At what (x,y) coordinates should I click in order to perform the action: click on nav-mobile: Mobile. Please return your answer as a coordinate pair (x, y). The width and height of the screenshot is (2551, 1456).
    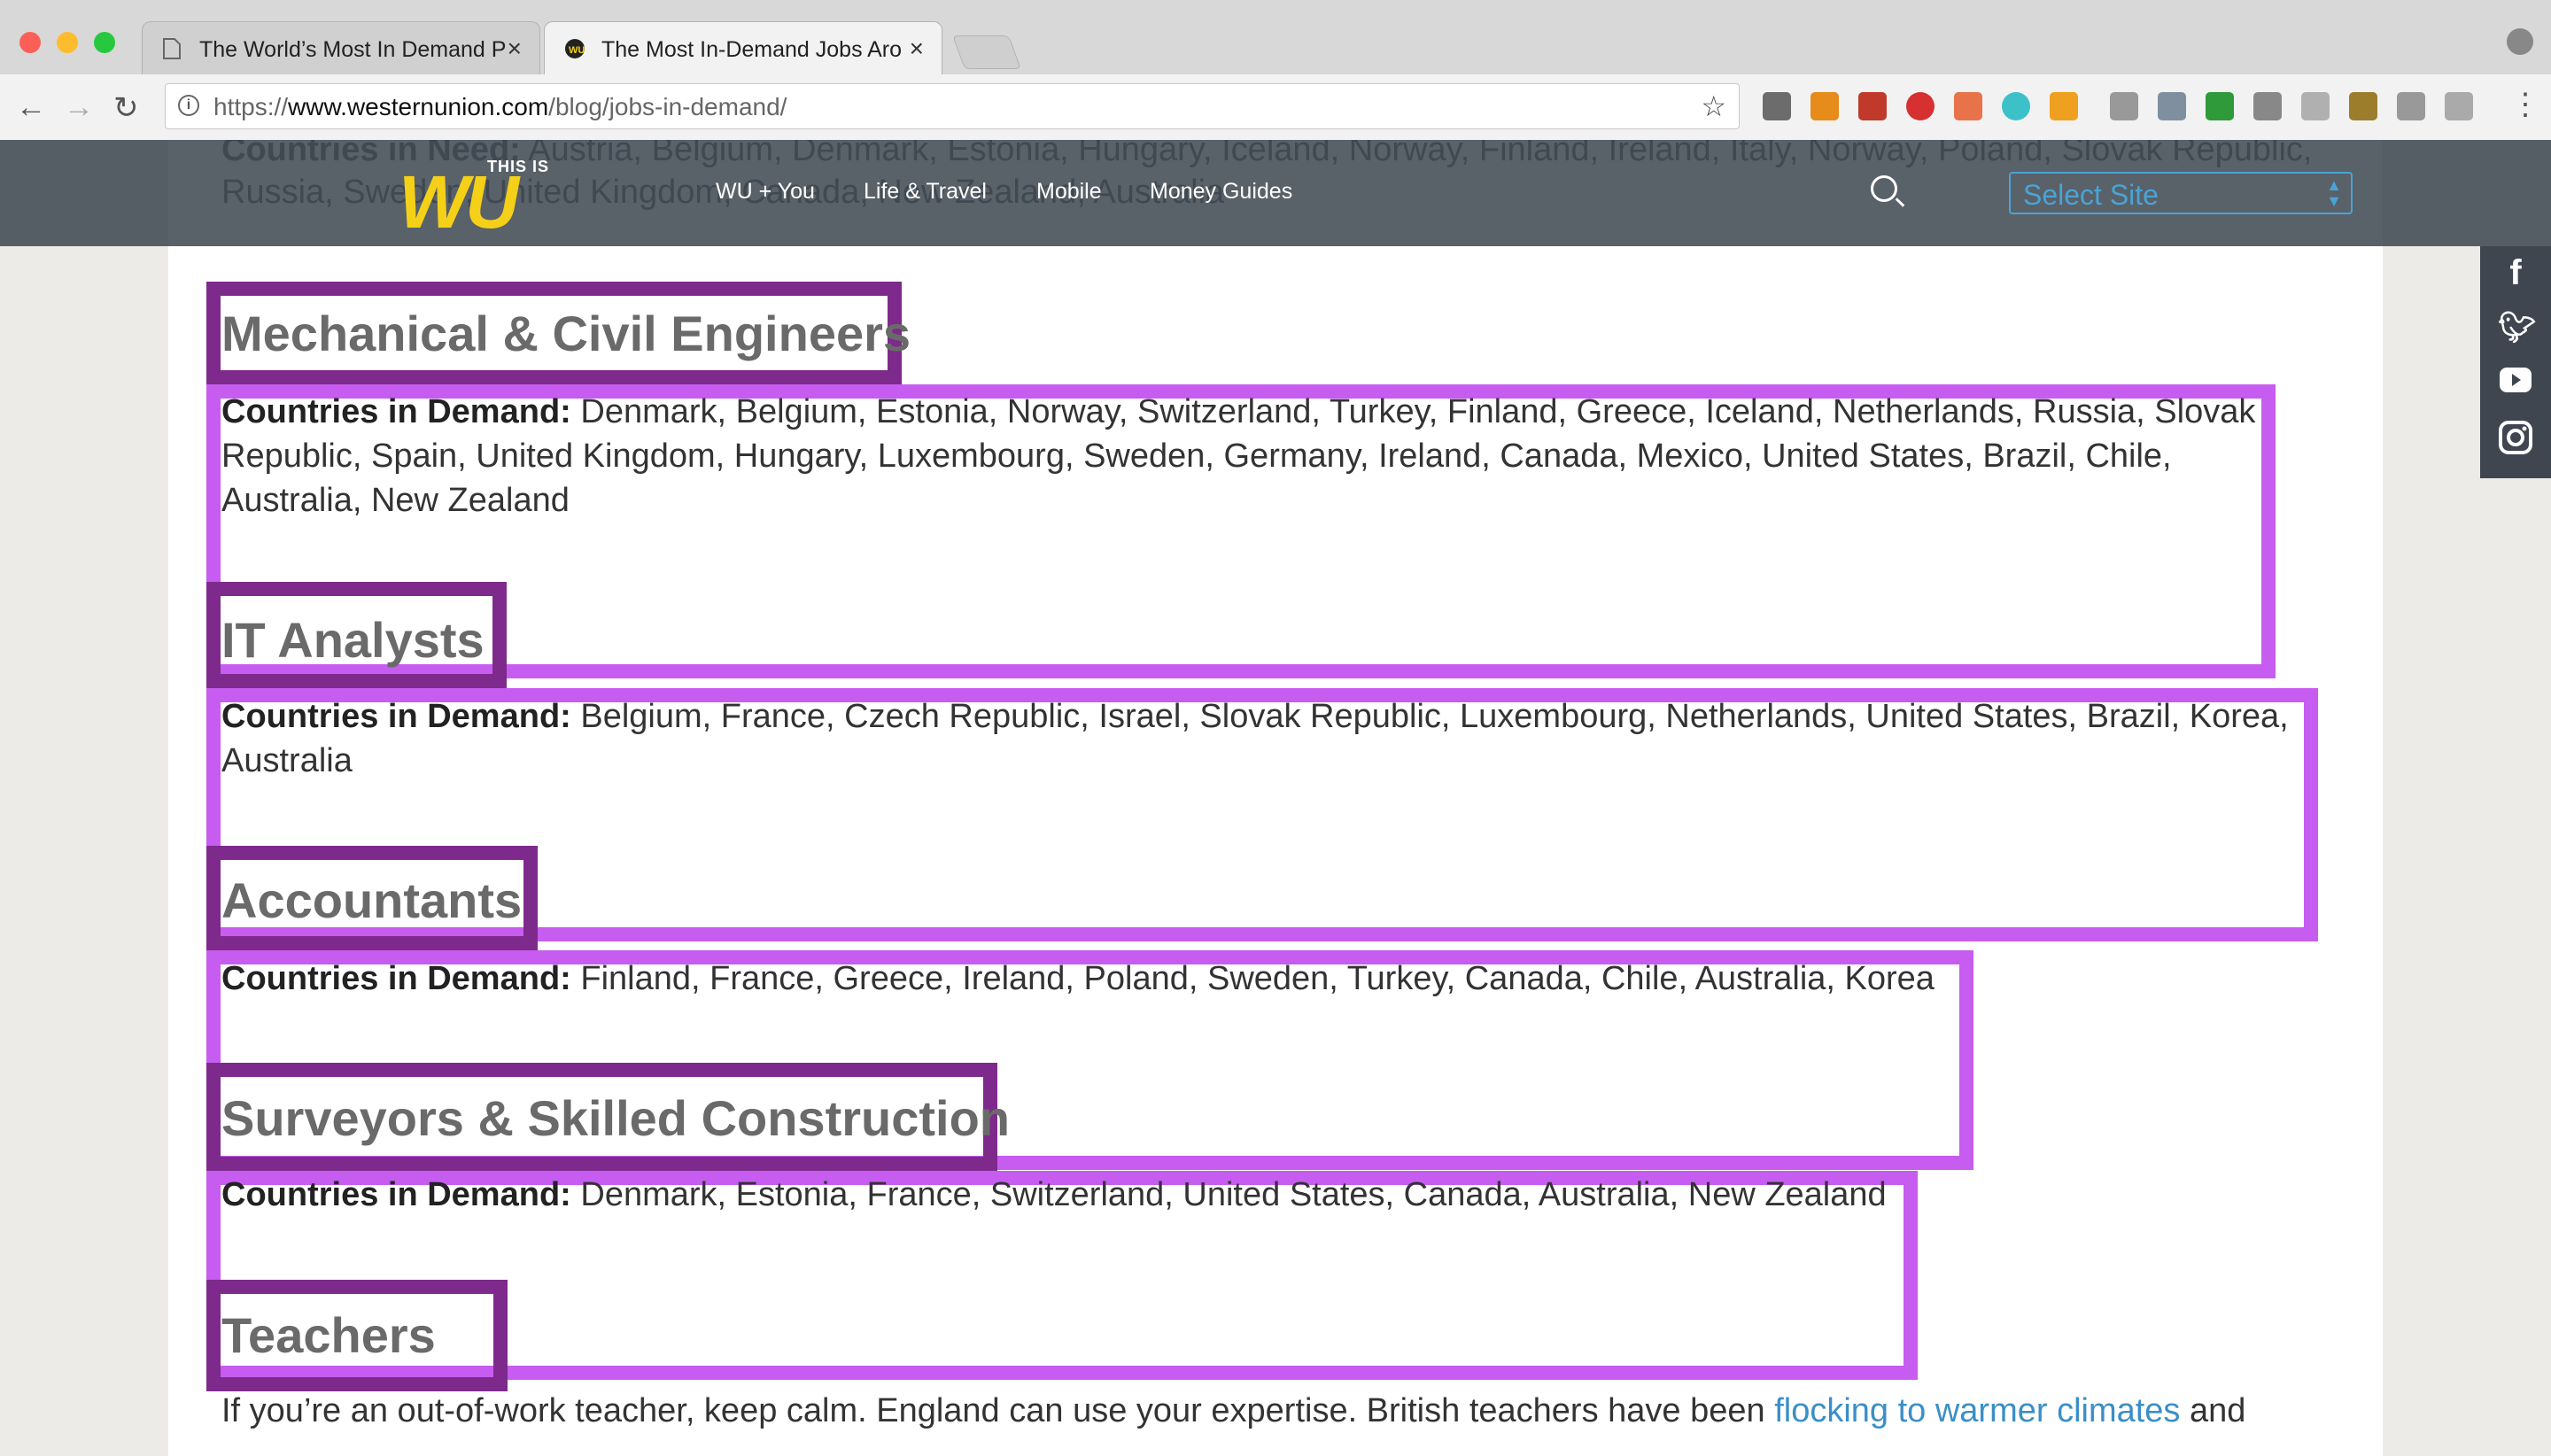
    Looking at the image, I should click on (1069, 192).